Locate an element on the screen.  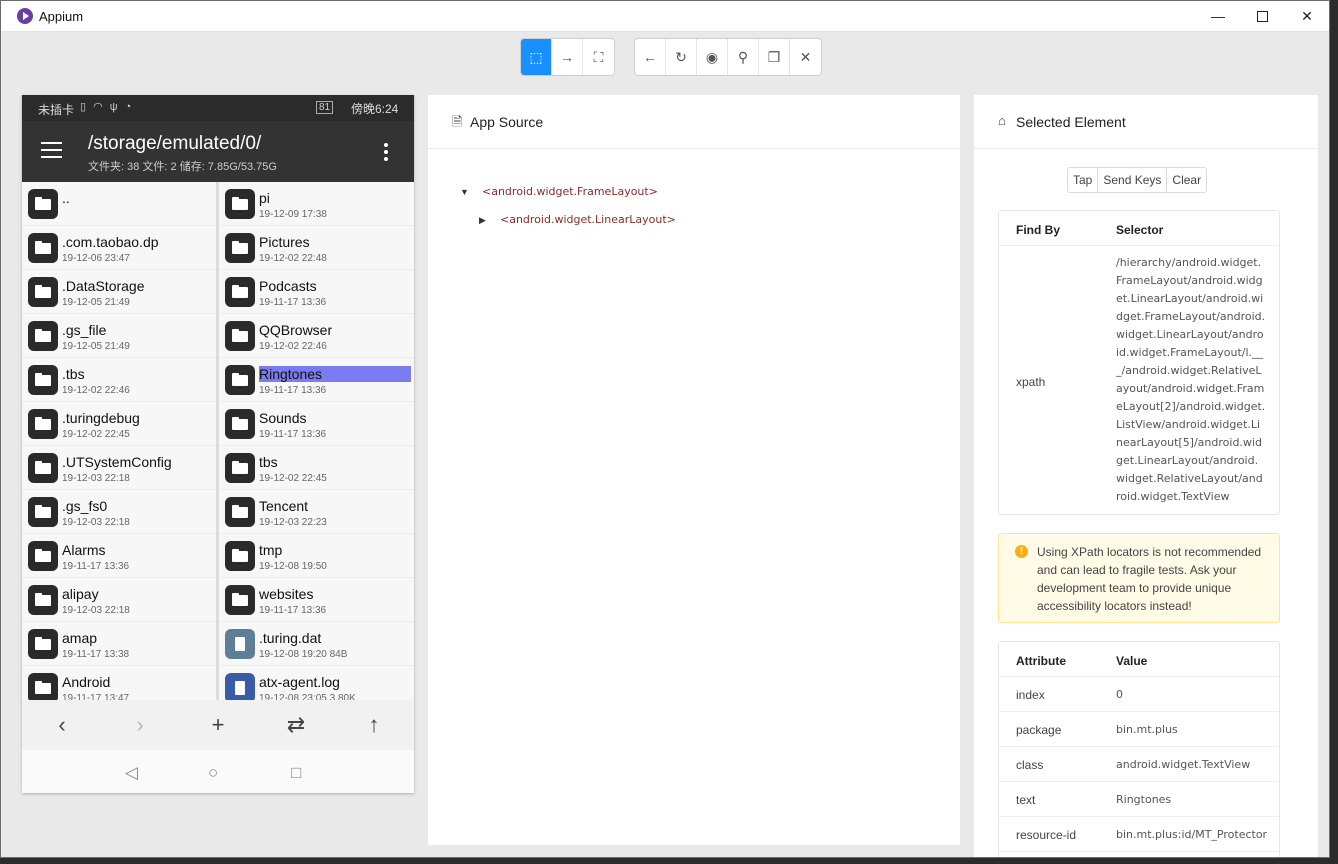
file-row: .. is located at coordinates (119, 204).